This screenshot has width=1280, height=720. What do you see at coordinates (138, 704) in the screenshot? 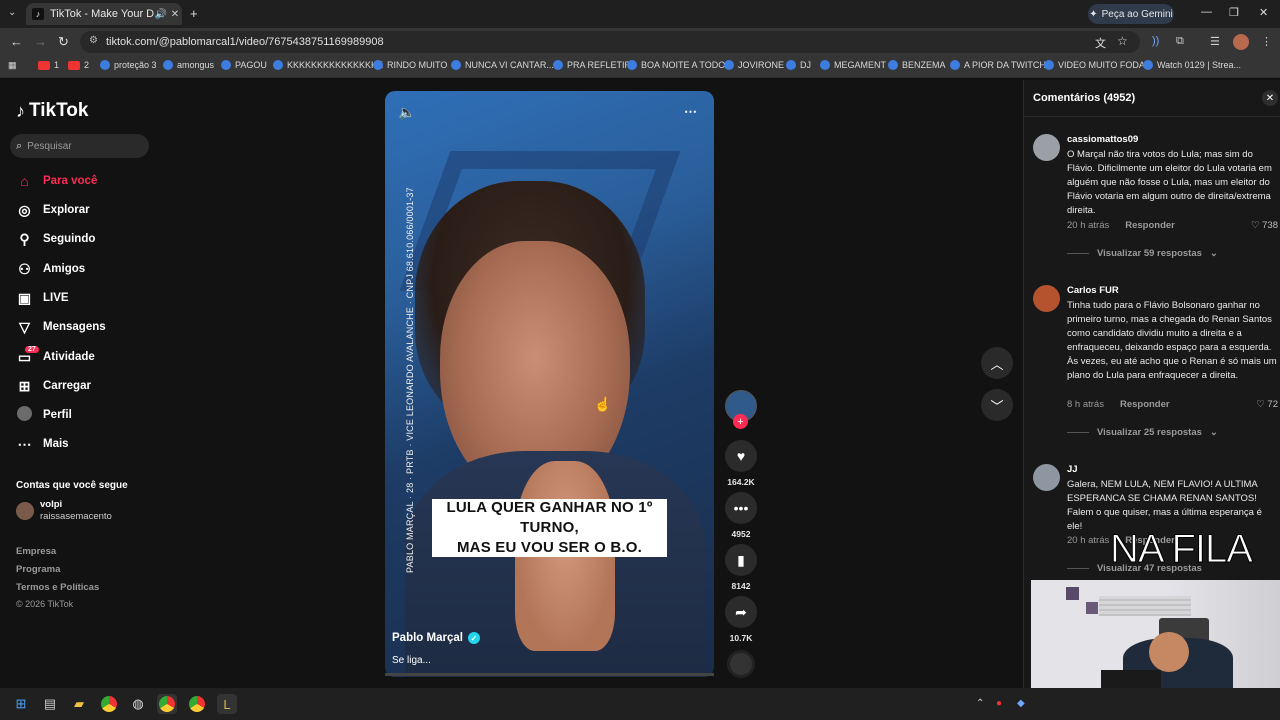
I see `obs-icon: ◍` at bounding box center [138, 704].